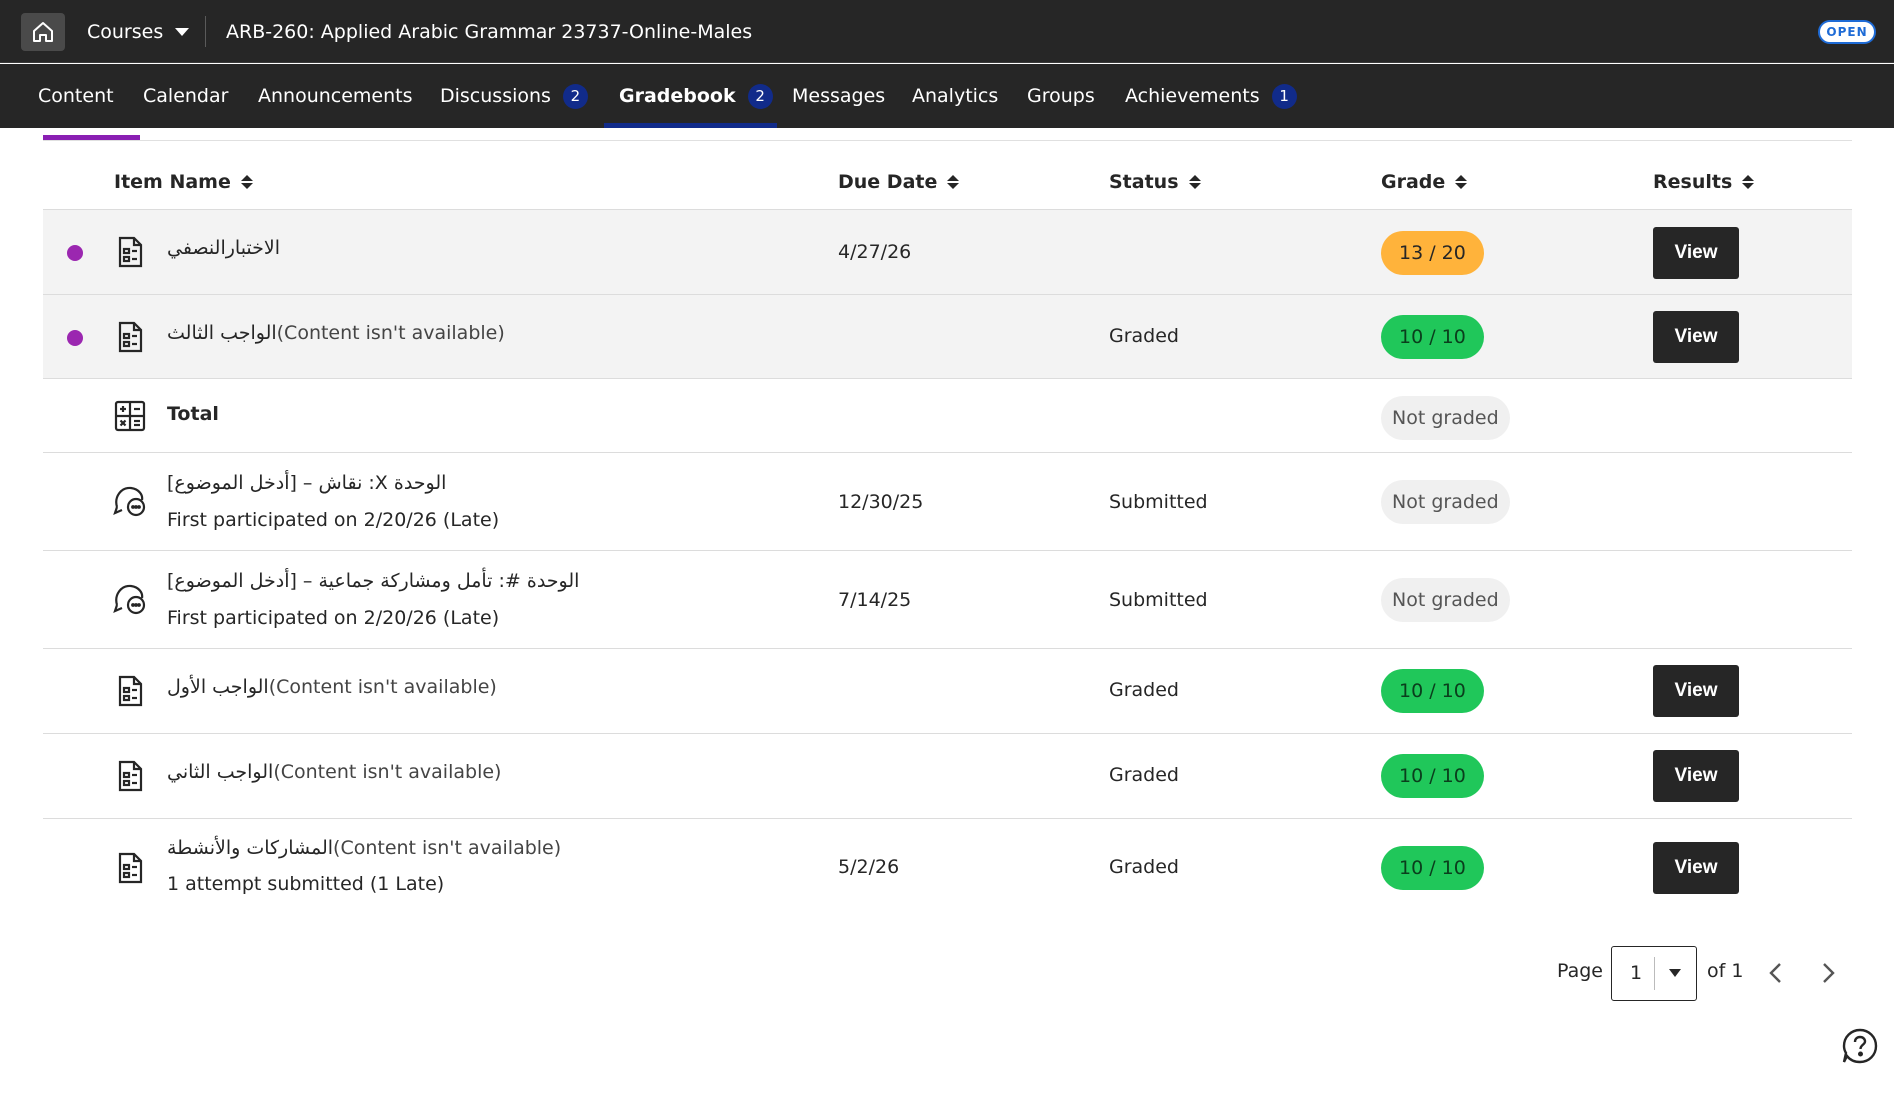 This screenshot has width=1894, height=1093. What do you see at coordinates (182, 31) in the screenshot?
I see `chevron-down-icon` at bounding box center [182, 31].